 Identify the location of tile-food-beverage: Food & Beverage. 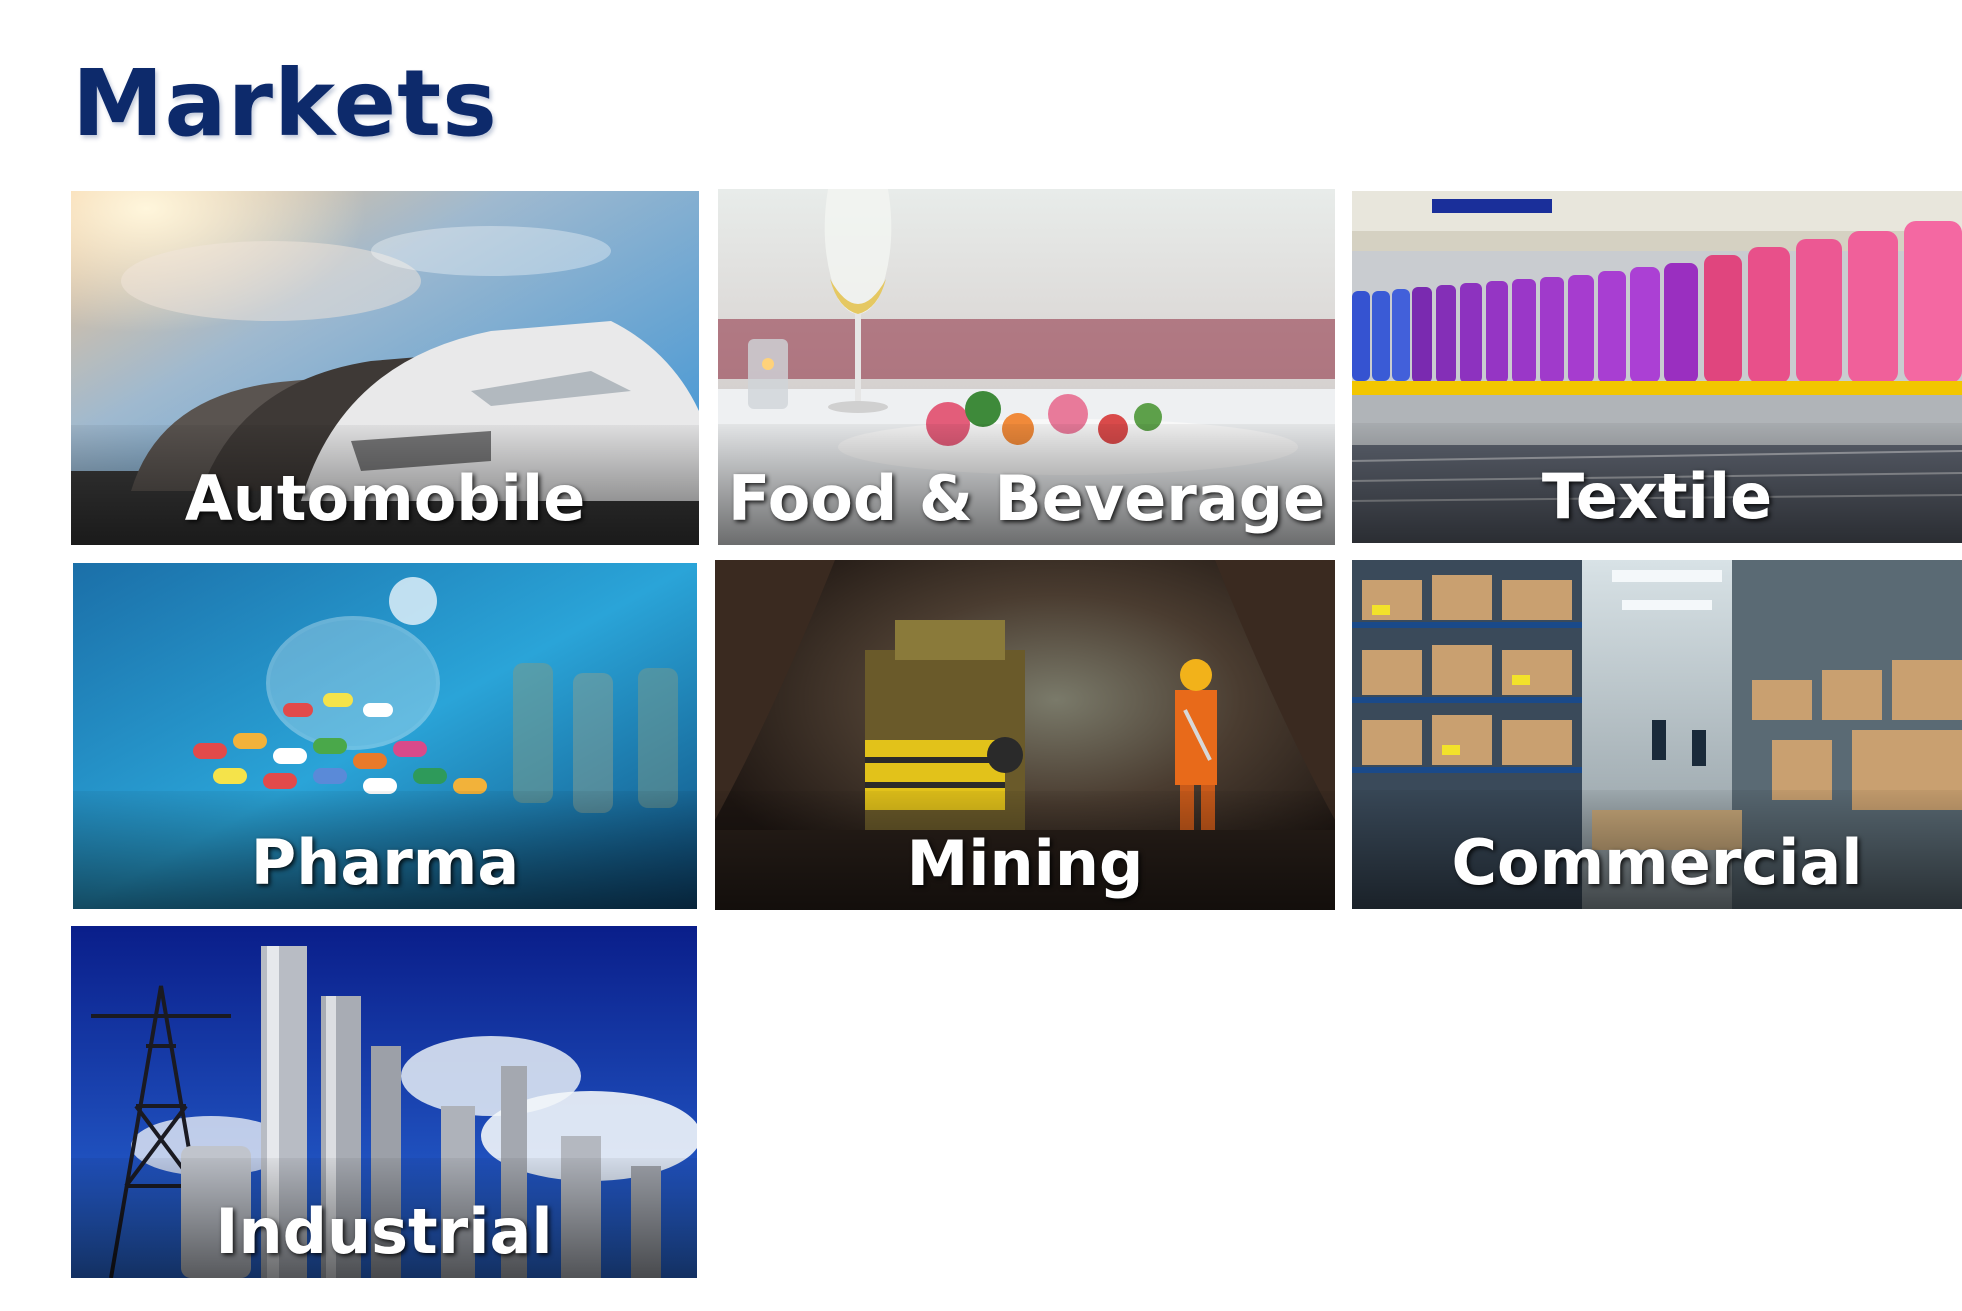
(1026, 367).